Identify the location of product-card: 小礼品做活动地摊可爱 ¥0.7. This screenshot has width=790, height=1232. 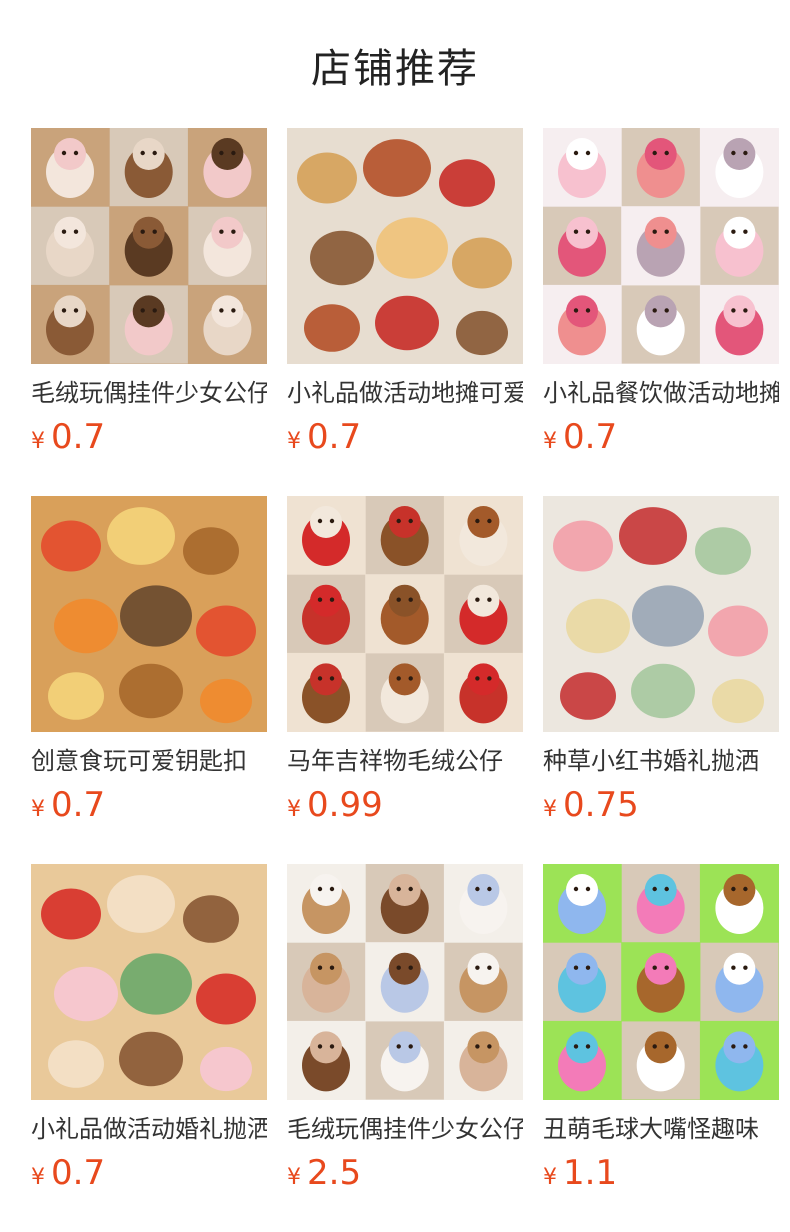
(405, 292).